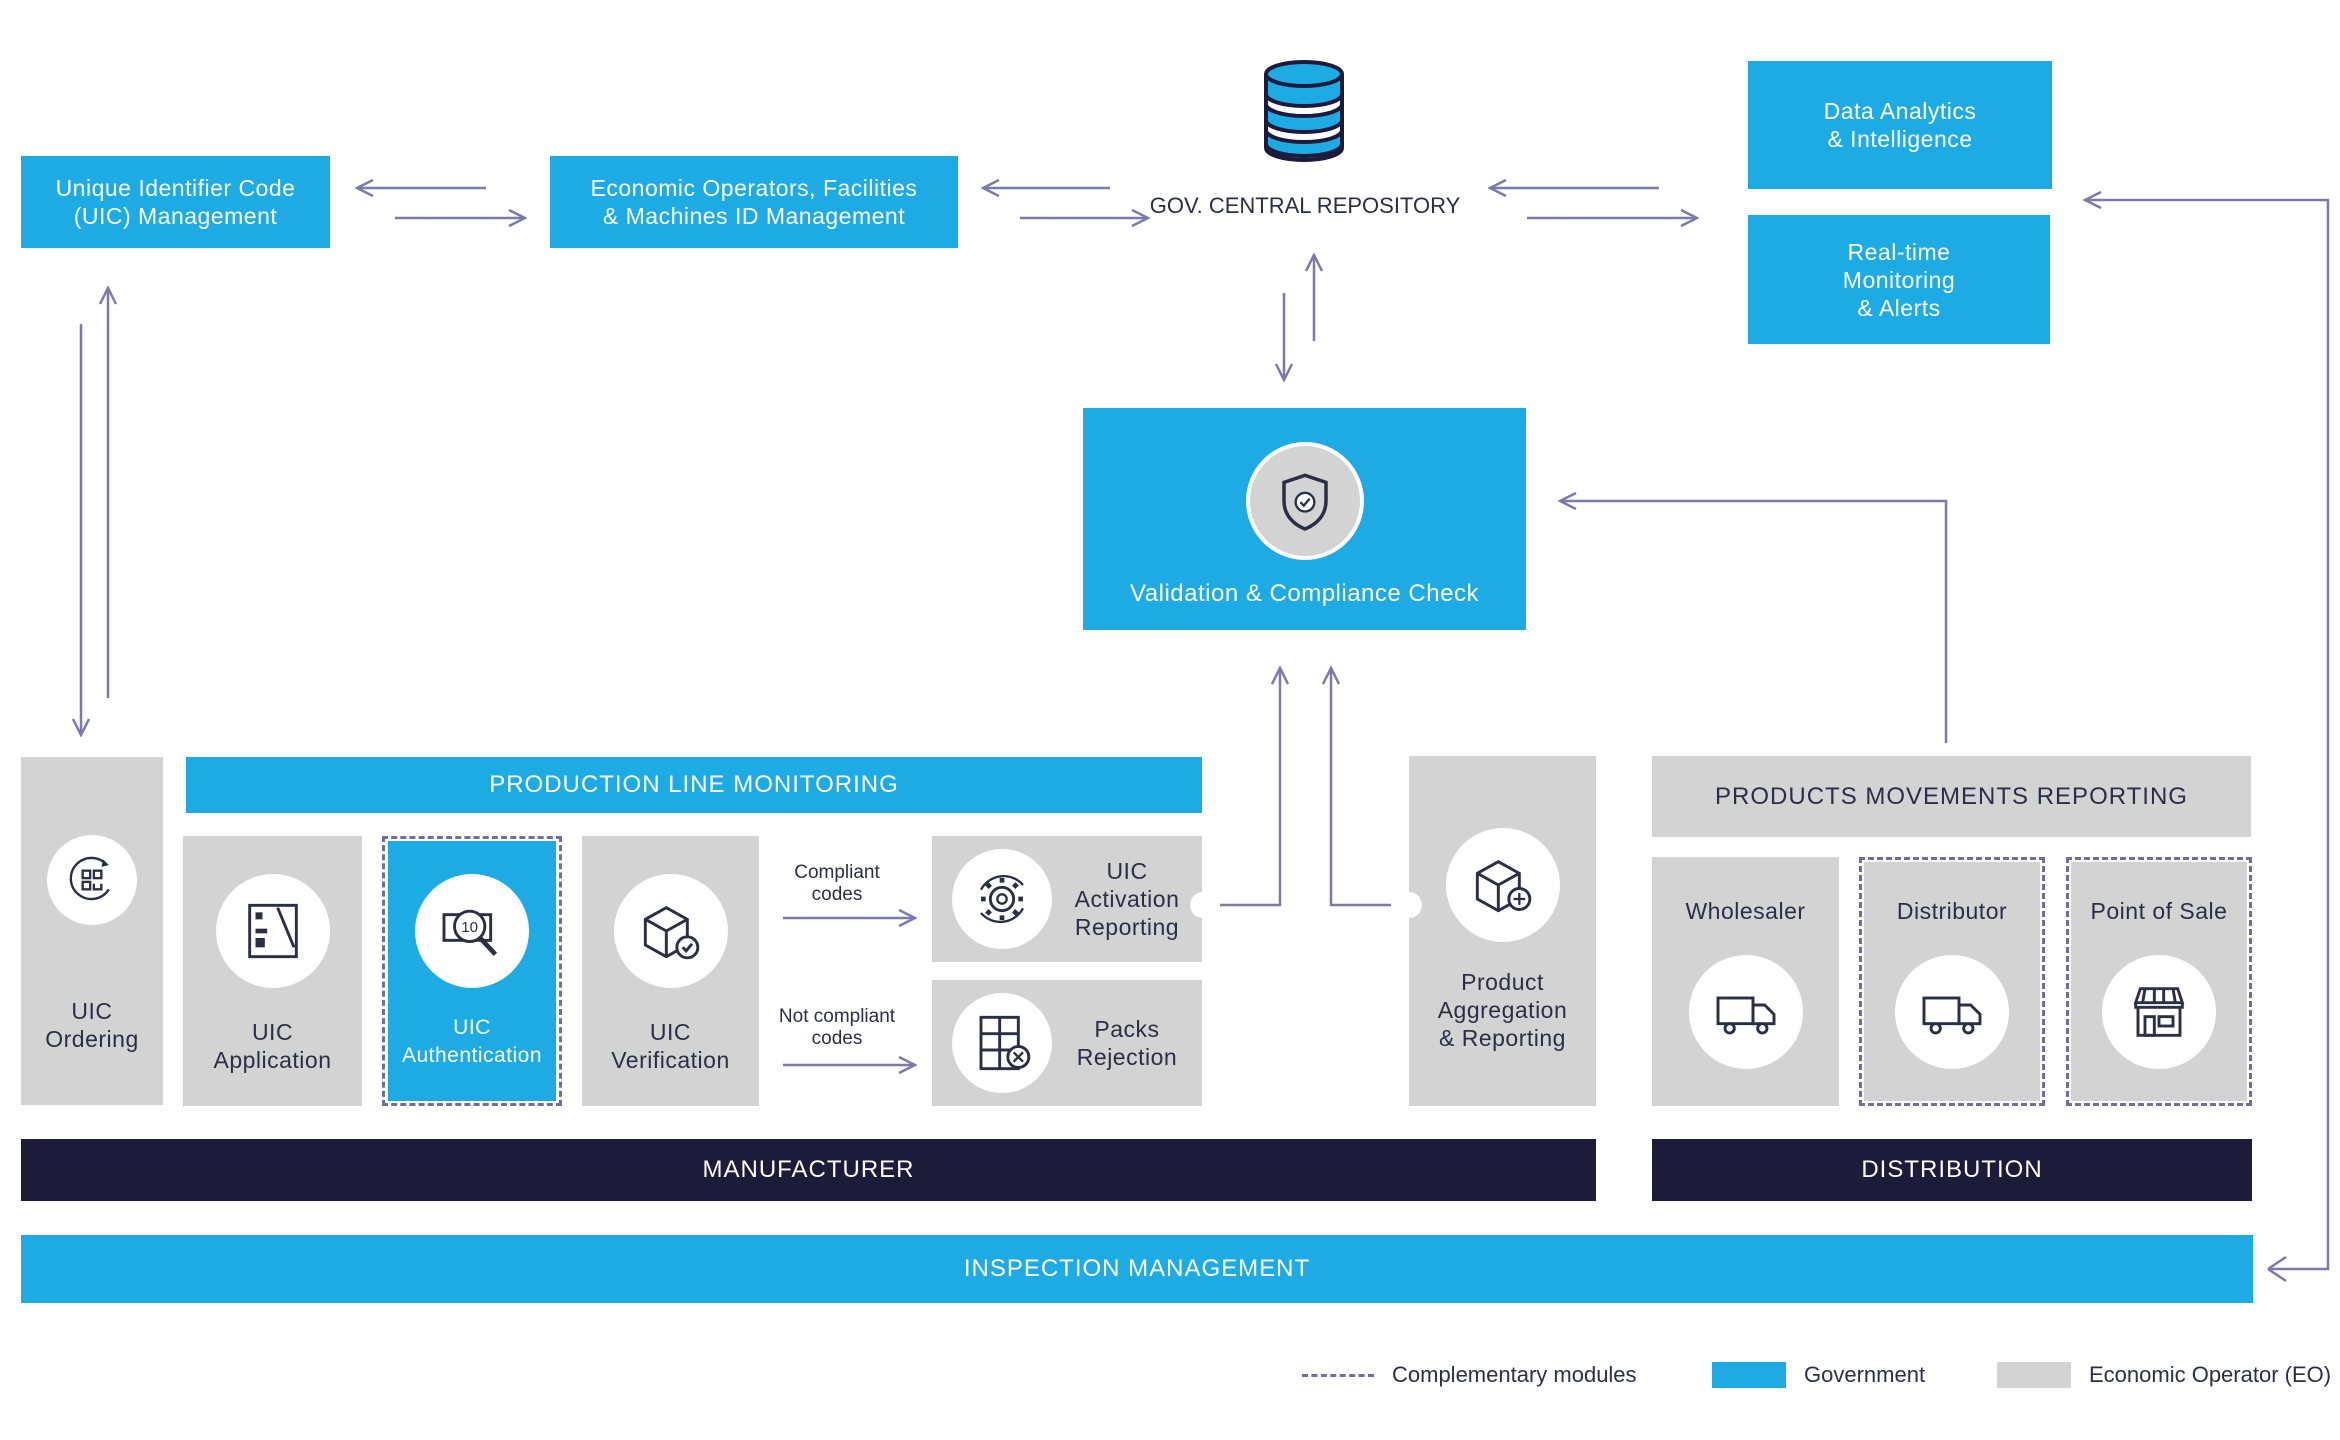 The image size is (2340, 1440). I want to click on qr-refresh-icon, so click(92, 880).